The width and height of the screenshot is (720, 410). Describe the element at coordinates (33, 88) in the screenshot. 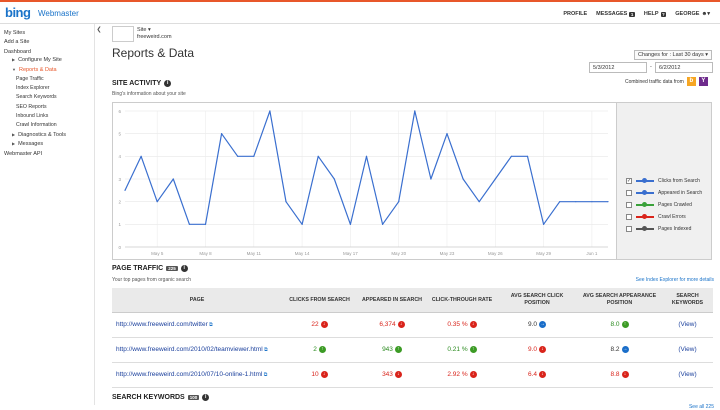

I see `sidebar-item-label: Index Explorer` at that location.